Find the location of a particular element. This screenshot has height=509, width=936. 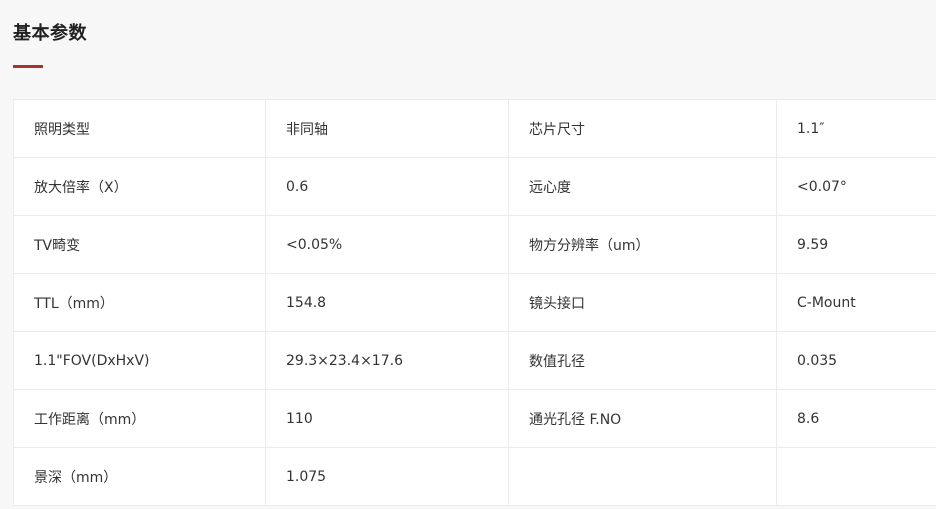

param-label: 数值孔径 is located at coordinates (642, 360).